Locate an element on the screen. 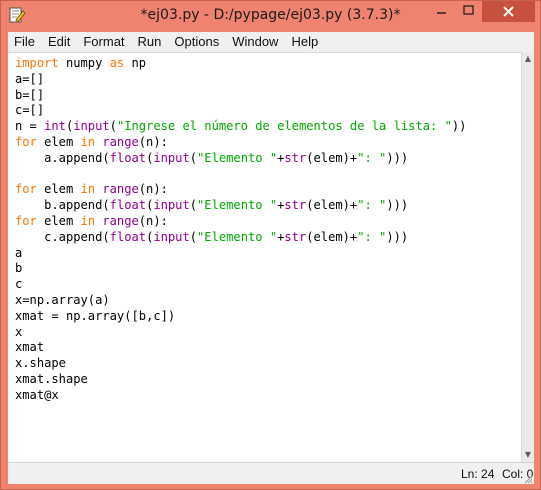 This screenshot has width=541, height=490. code-line: b is located at coordinates (240, 269).